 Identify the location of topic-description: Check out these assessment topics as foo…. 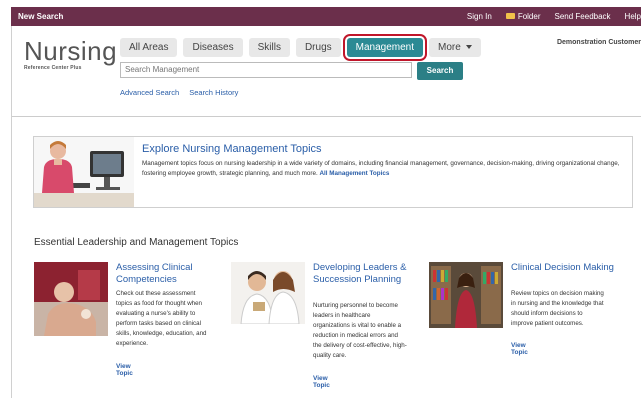
(161, 318).